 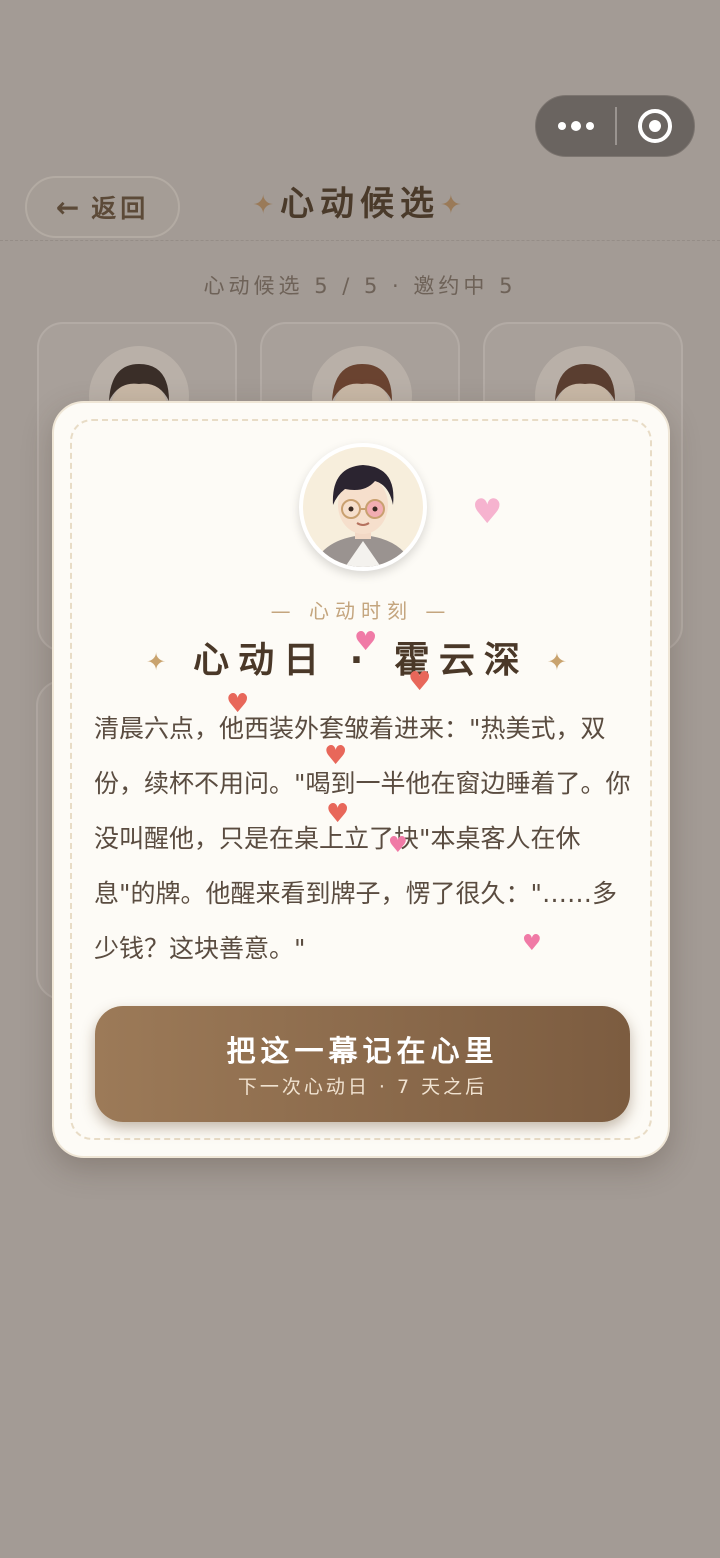 I want to click on page-title: ✦心动候选✦, so click(x=360, y=200).